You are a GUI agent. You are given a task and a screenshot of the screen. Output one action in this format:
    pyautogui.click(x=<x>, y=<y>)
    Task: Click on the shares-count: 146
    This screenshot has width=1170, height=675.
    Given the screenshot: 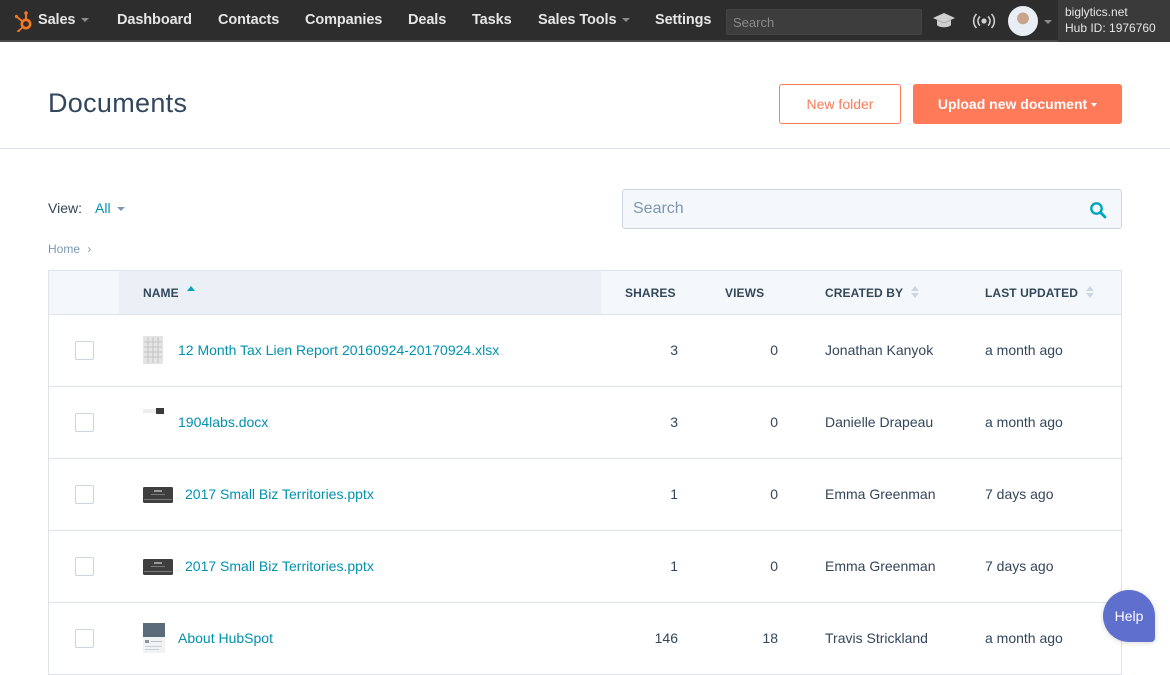 What is the action you would take?
    pyautogui.click(x=666, y=638)
    